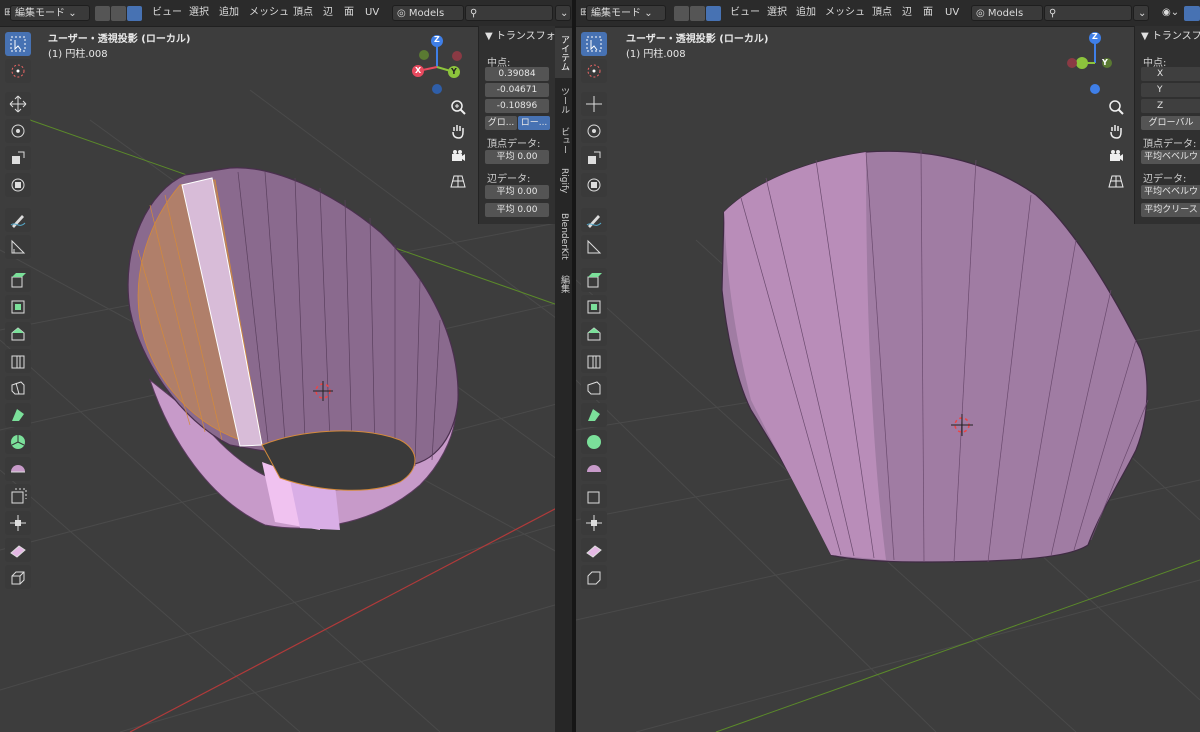 Image resolution: width=1200 pixels, height=732 pixels. Describe the element at coordinates (1170, 210) in the screenshot. I see `edge-crease-field: 平均クリース` at that location.